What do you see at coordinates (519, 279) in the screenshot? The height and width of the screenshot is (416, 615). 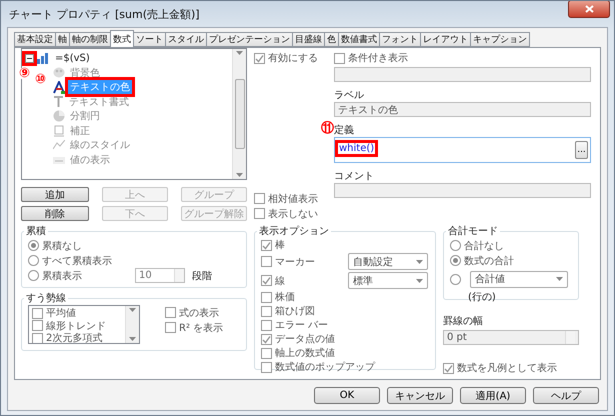 I see `dropdown: 合計値` at bounding box center [519, 279].